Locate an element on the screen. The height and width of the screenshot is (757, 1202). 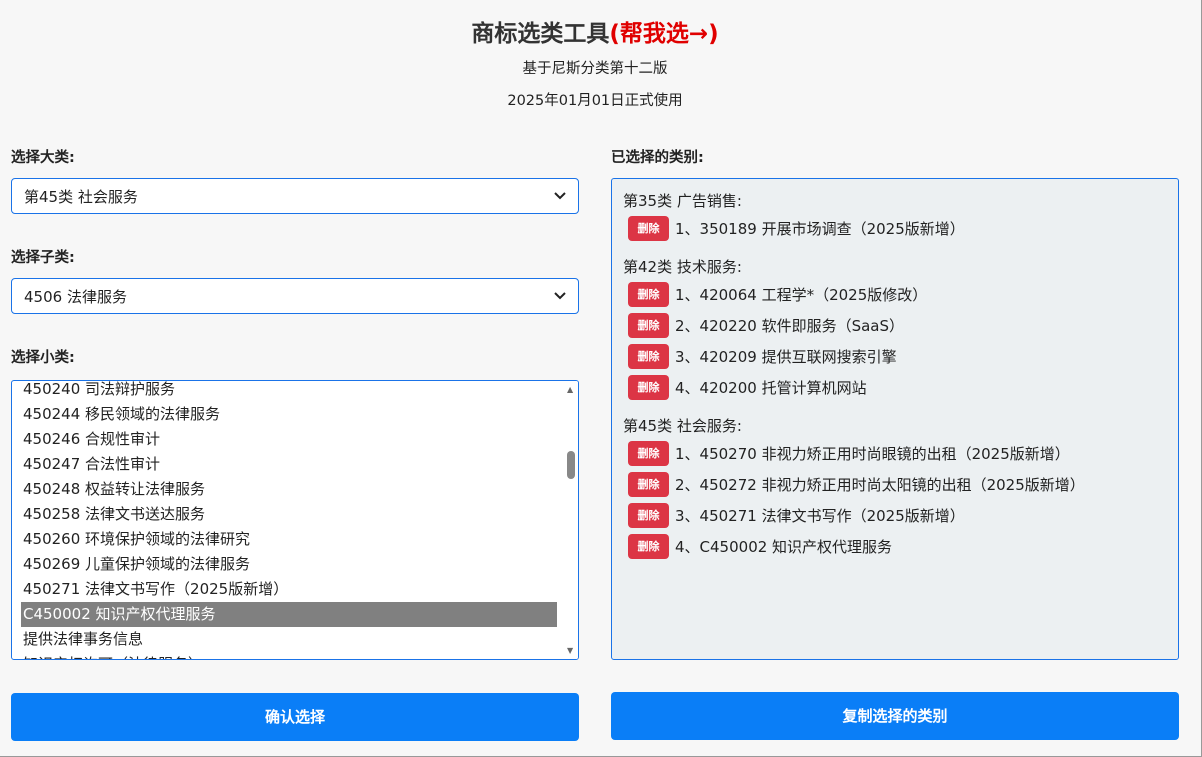
list-option: 提供法律事务信息 is located at coordinates (289, 639).